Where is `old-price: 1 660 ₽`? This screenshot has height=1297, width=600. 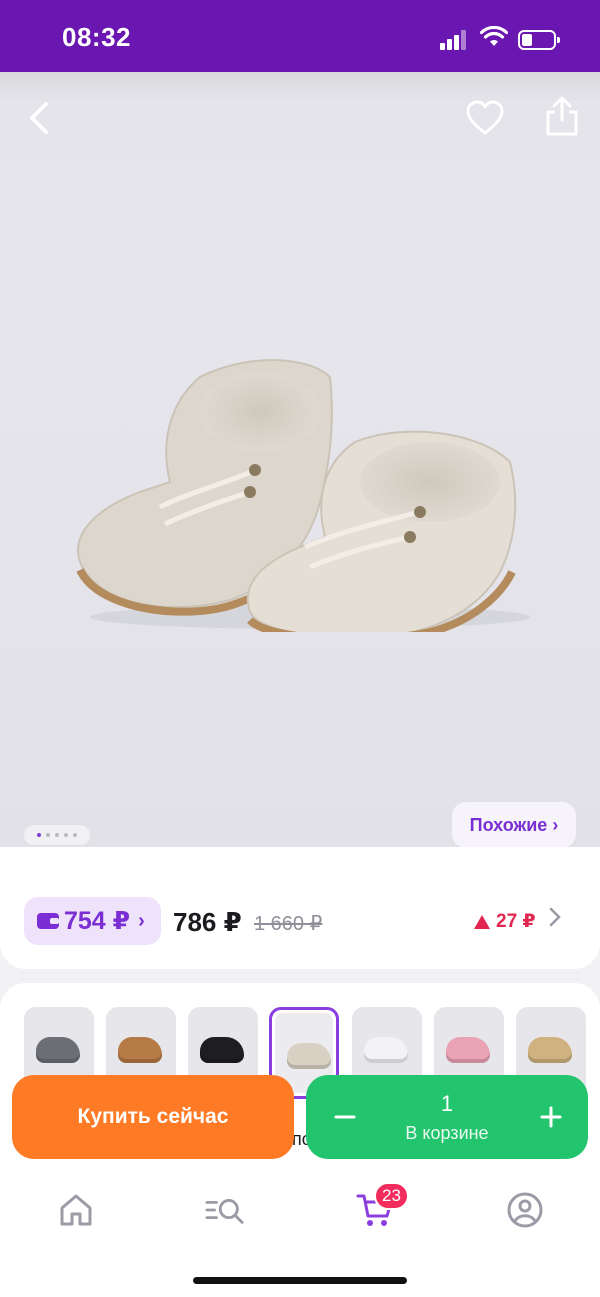
old-price: 1 660 ₽ is located at coordinates (288, 924).